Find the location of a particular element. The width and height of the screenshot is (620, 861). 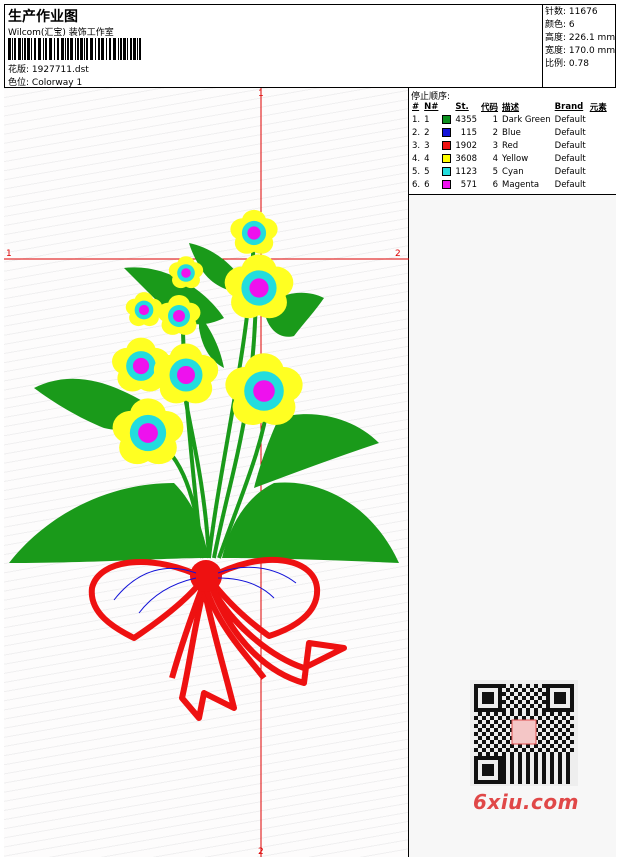

row-number: 4 is located at coordinates (427, 158).